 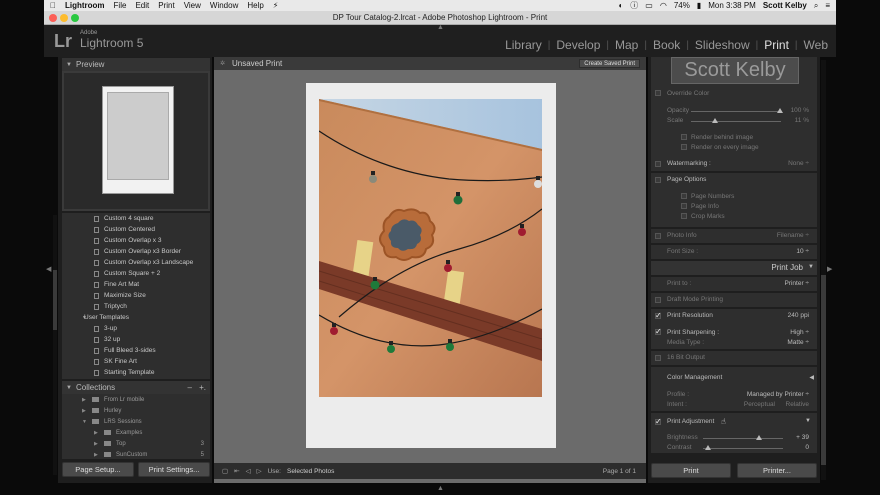 What do you see at coordinates (658, 358) in the screenshot?
I see `bit-checkbox` at bounding box center [658, 358].